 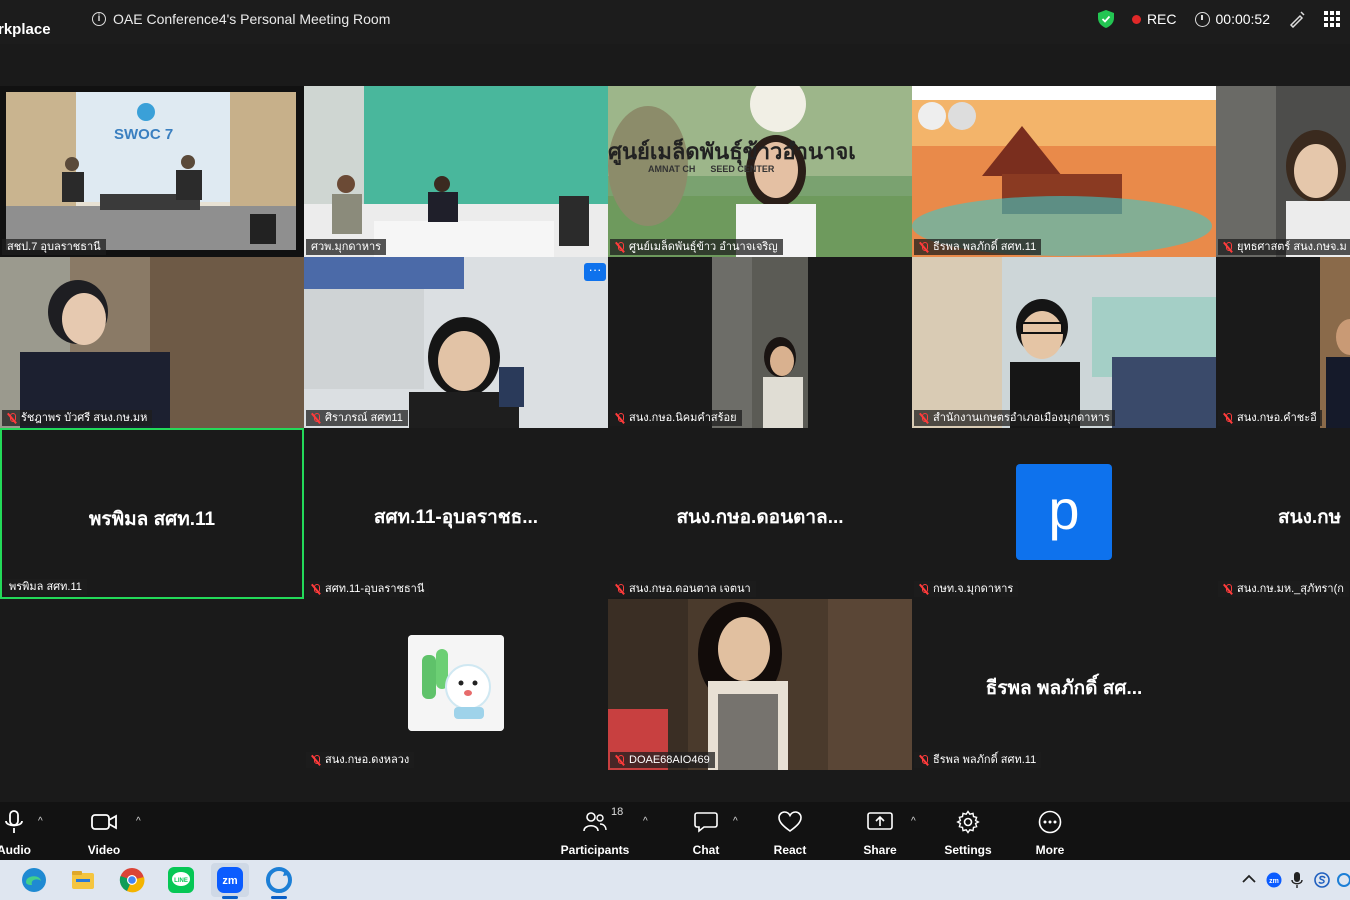 What do you see at coordinates (595, 272) in the screenshot?
I see `tile-more-options-button: ···` at bounding box center [595, 272].